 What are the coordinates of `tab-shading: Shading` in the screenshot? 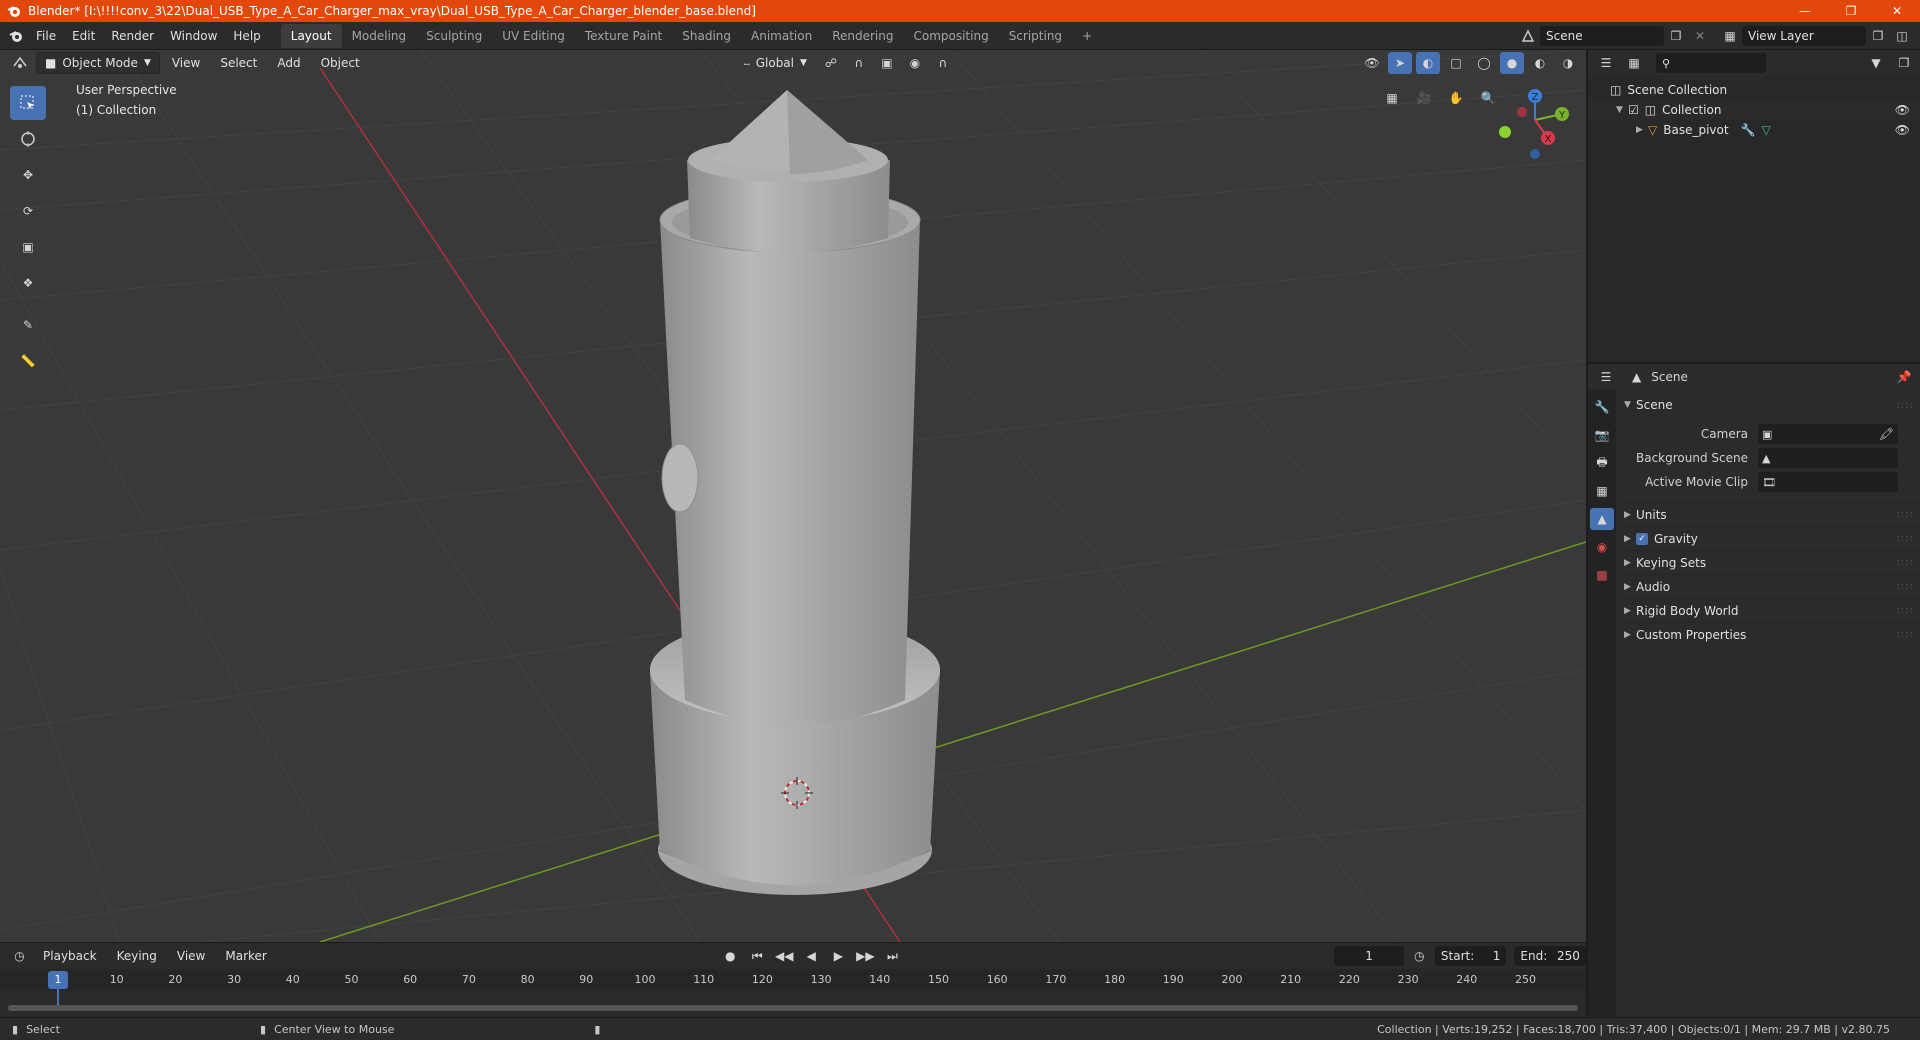 It's located at (706, 36).